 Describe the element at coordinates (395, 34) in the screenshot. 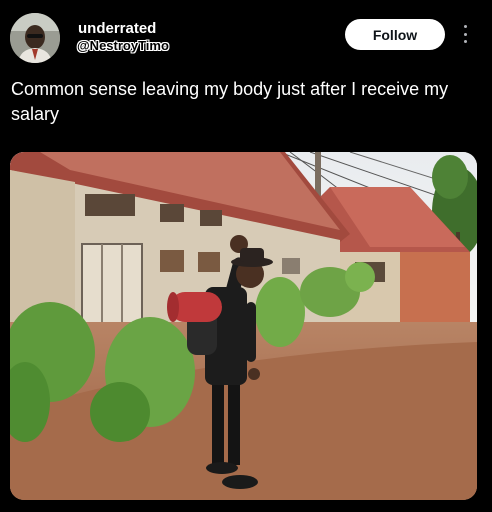

I see `follow-button: Follow` at that location.